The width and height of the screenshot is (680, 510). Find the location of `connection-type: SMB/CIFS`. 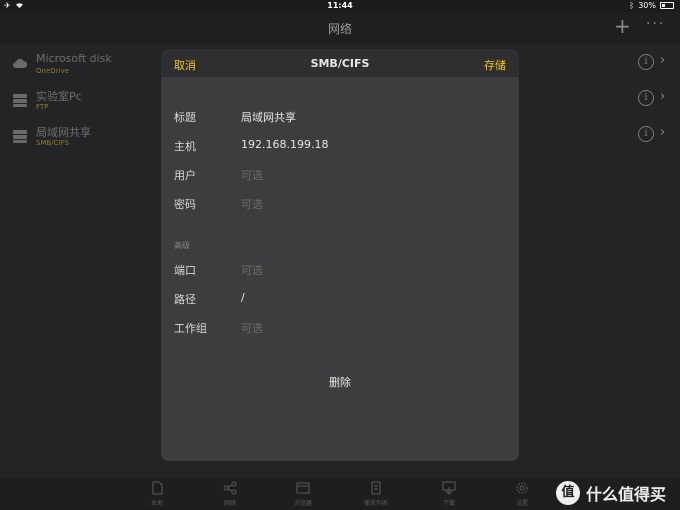

connection-type: SMB/CIFS is located at coordinates (52, 143).